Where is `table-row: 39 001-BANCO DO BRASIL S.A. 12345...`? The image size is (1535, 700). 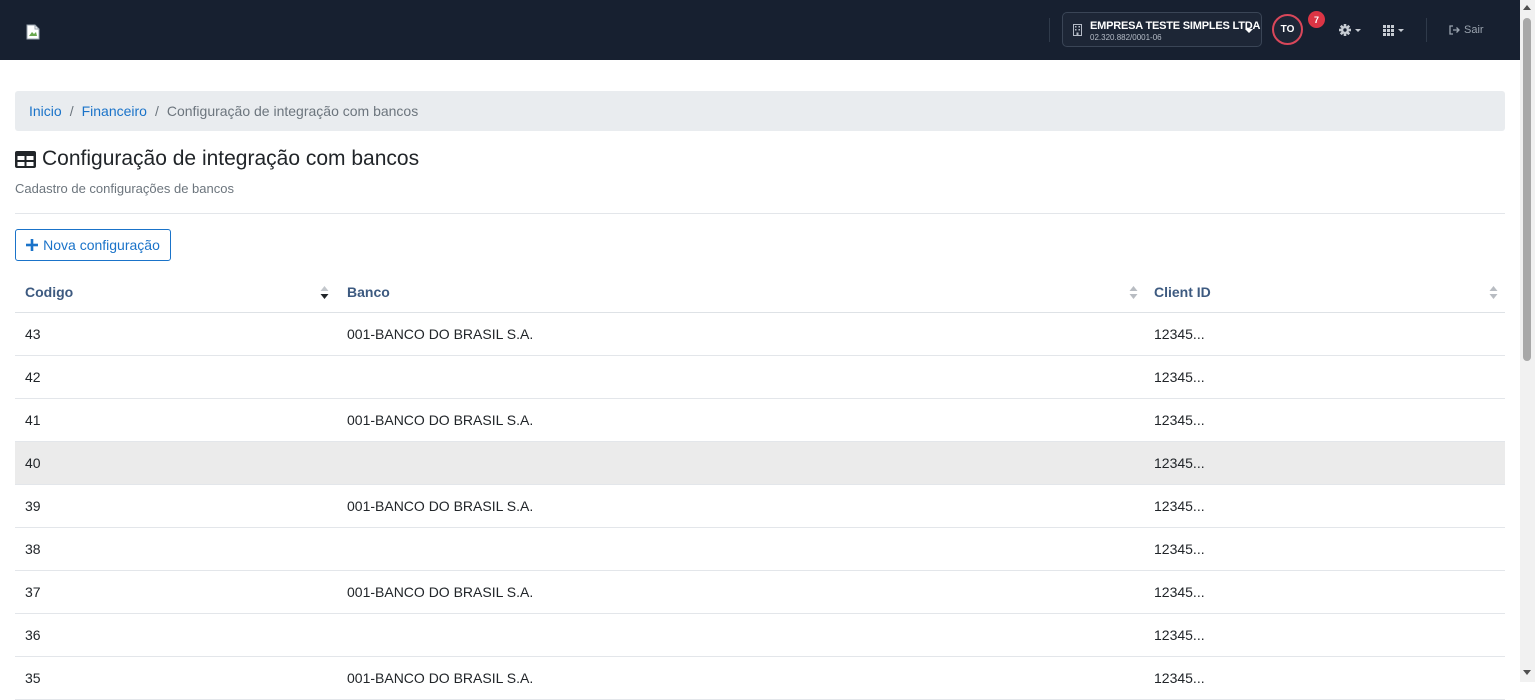 table-row: 39 001-BANCO DO BRASIL S.A. 12345... is located at coordinates (760, 506).